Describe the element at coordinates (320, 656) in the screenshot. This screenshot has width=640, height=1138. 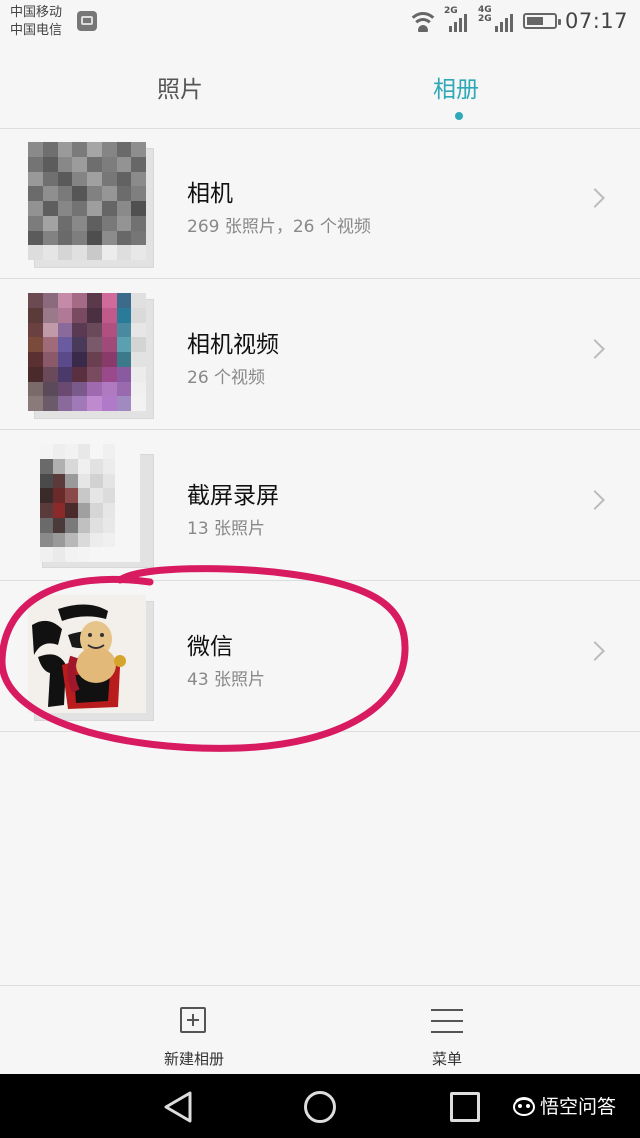
I see `album-row-wechat: 微信 43 张照片` at that location.